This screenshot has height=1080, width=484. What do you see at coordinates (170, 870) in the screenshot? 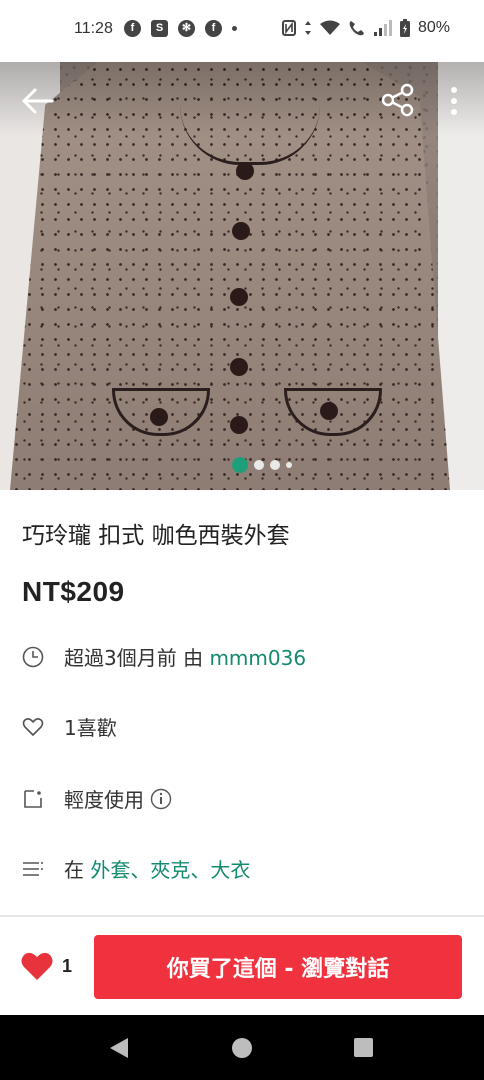
I see `category-link: 外套、夾克、大衣` at bounding box center [170, 870].